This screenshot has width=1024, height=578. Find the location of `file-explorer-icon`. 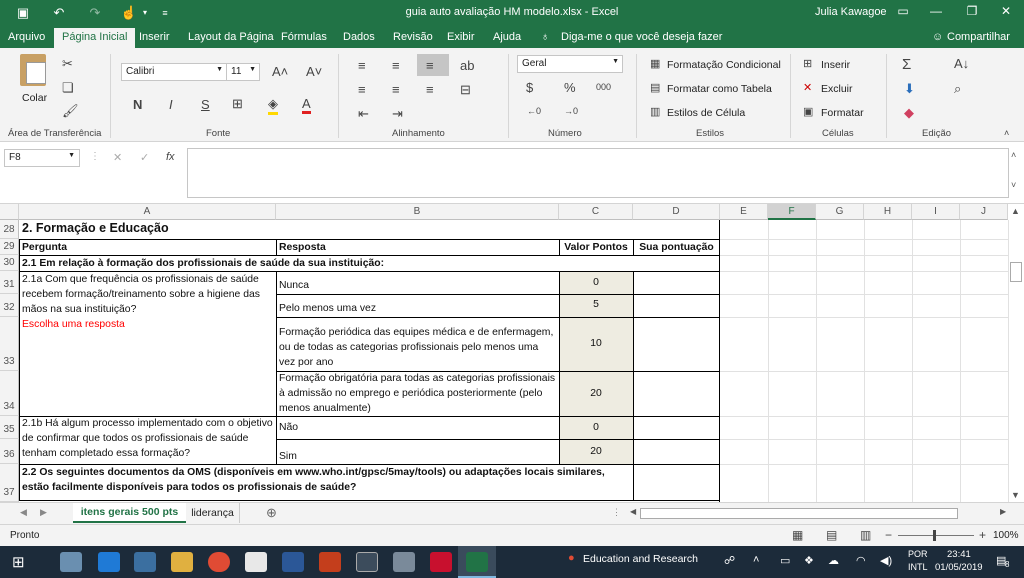

file-explorer-icon is located at coordinates (182, 562).